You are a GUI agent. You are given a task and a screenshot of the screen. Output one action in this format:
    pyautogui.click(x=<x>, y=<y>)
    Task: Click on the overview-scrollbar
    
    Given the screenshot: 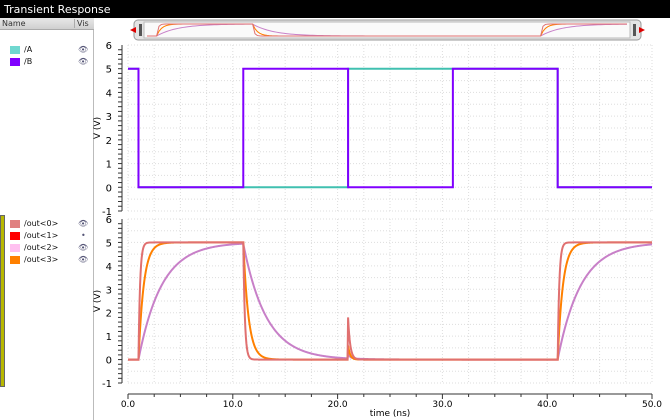 What is the action you would take?
    pyautogui.click(x=387, y=30)
    